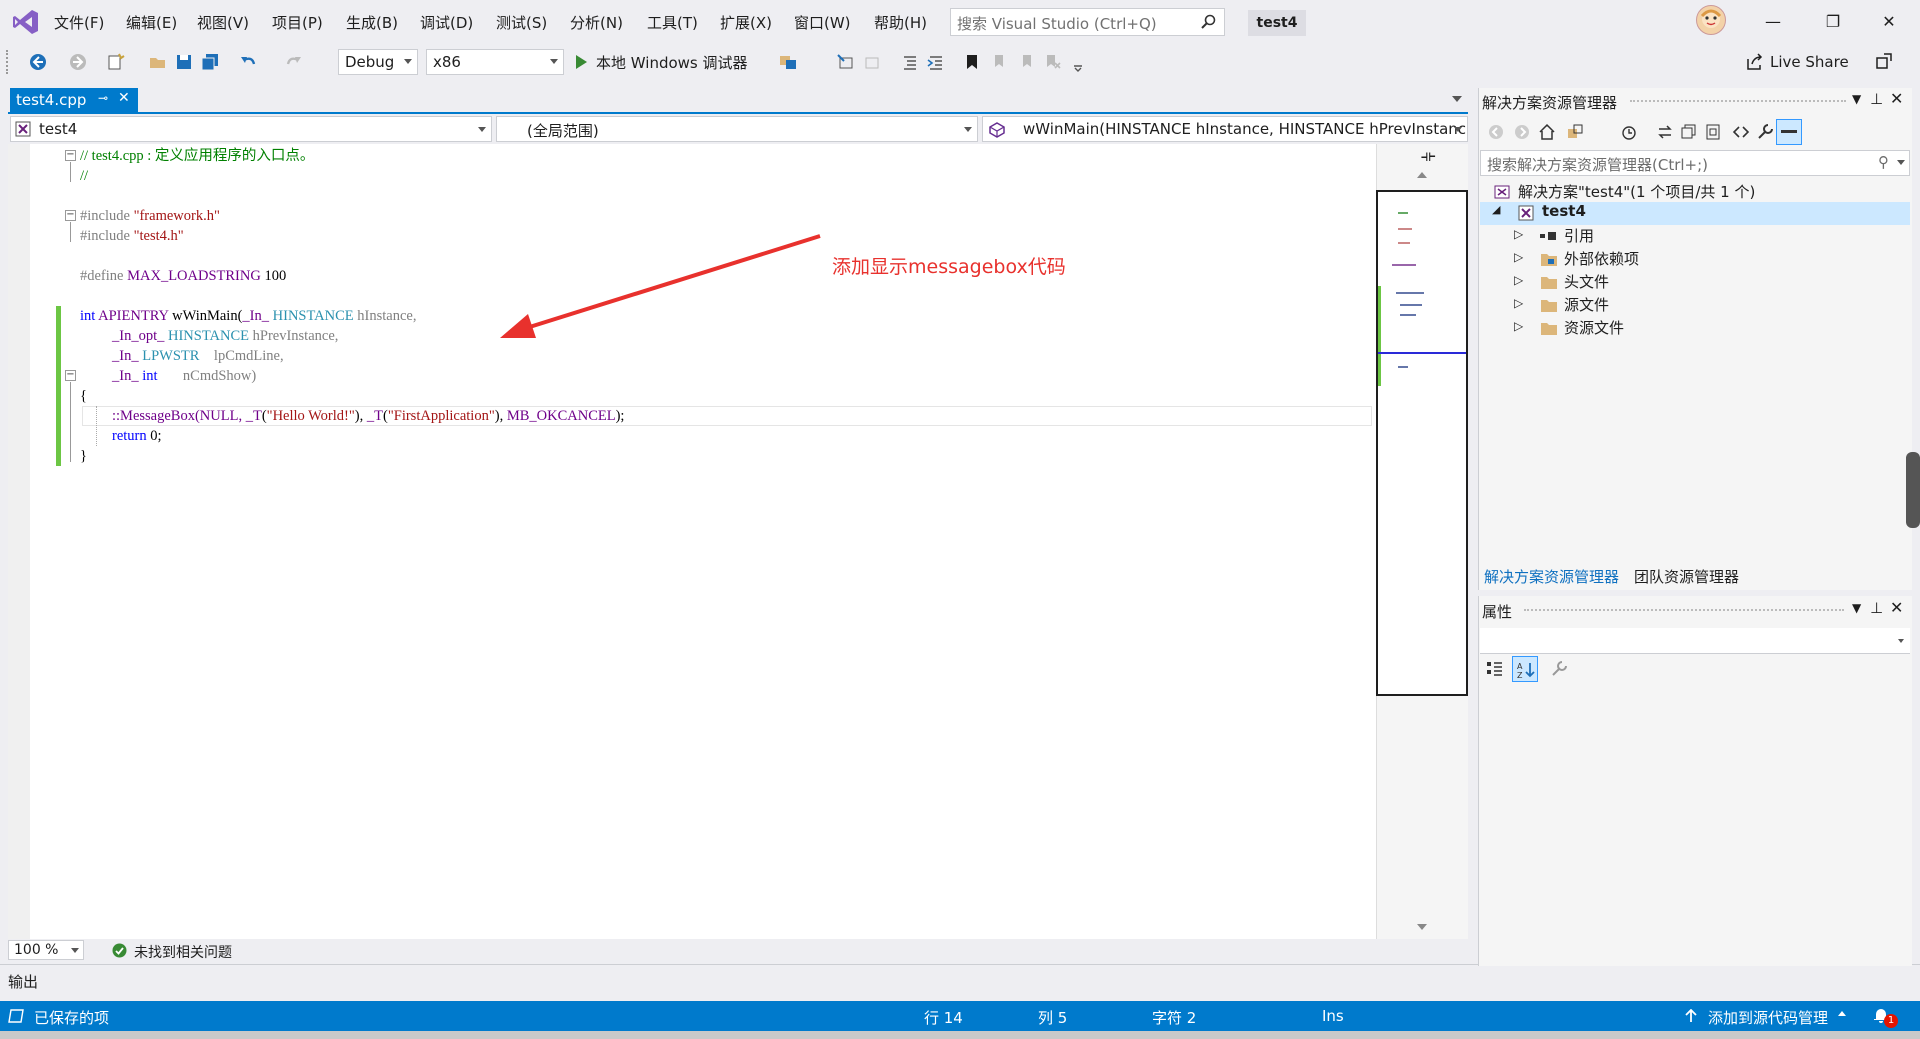  I want to click on tab-list-dropdown-icon, so click(1457, 99).